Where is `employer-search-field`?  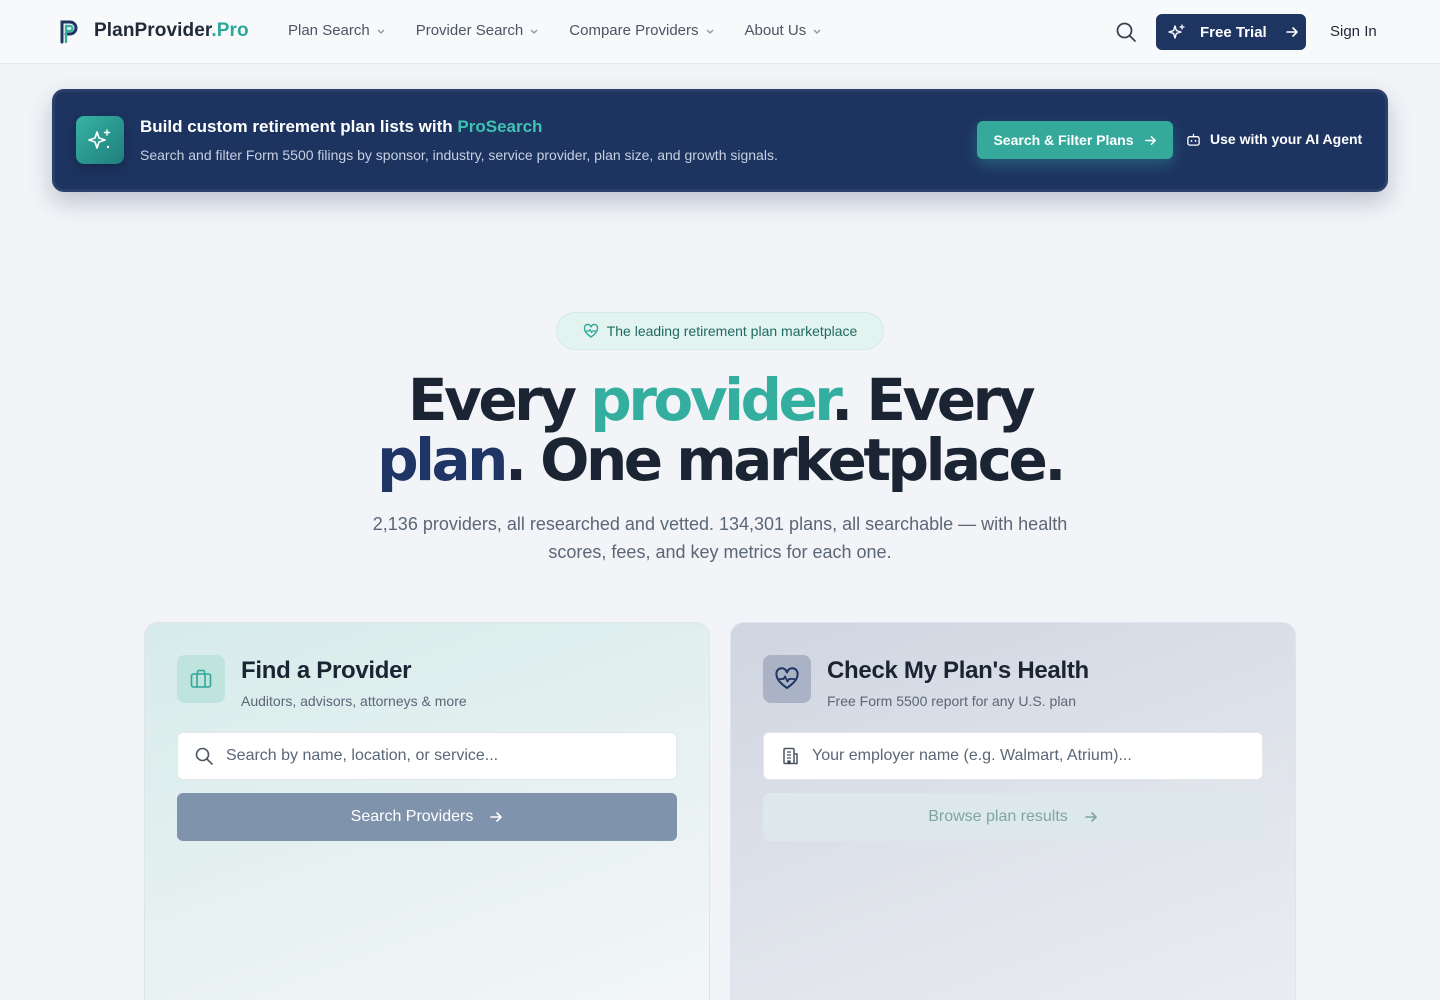
employer-search-field is located at coordinates (1013, 756).